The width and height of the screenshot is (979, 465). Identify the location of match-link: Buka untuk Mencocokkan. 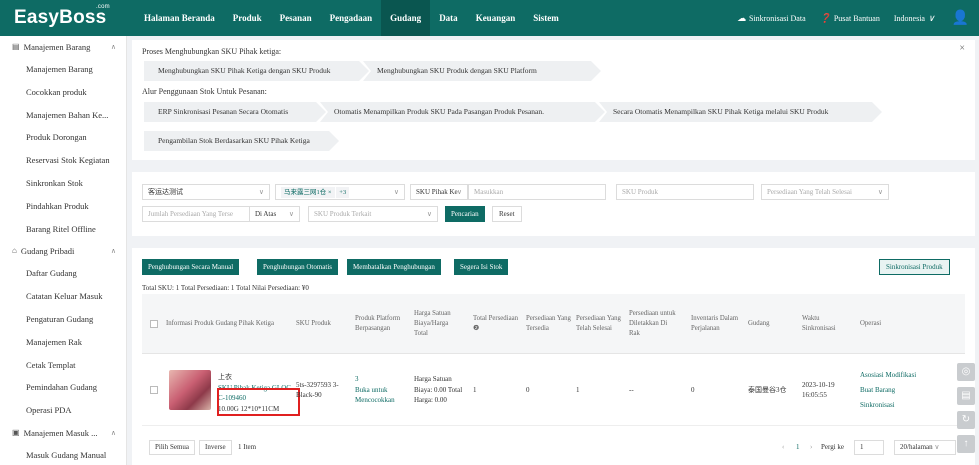
(379, 395).